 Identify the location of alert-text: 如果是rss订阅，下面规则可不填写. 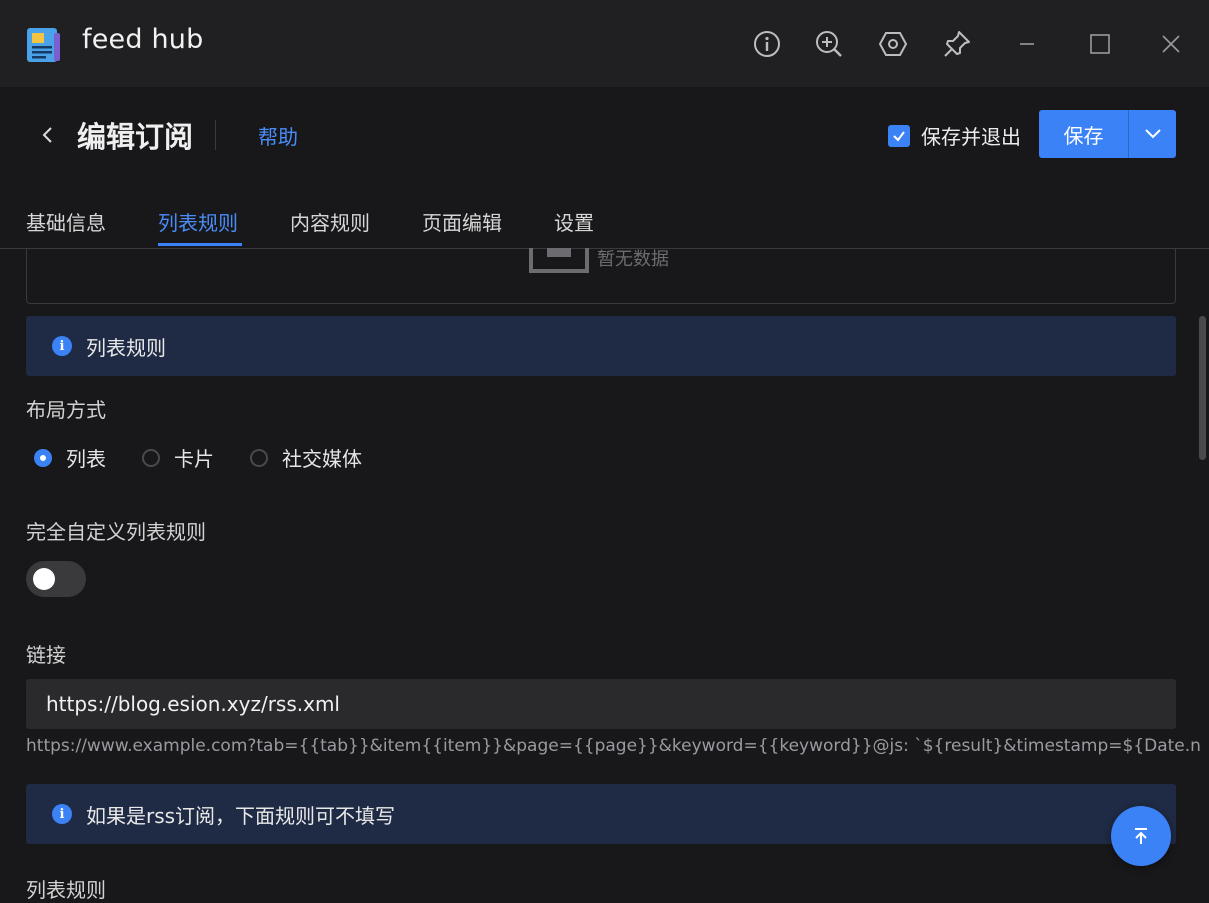
(241, 815).